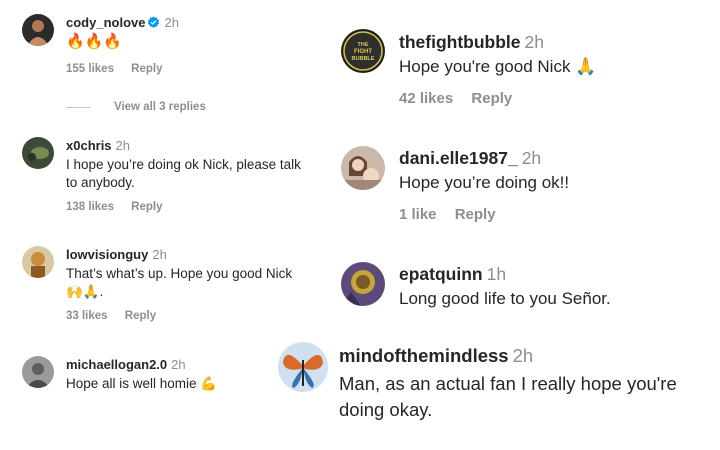  What do you see at coordinates (505, 298) in the screenshot?
I see `comment-text: Long good life to you Señor.` at bounding box center [505, 298].